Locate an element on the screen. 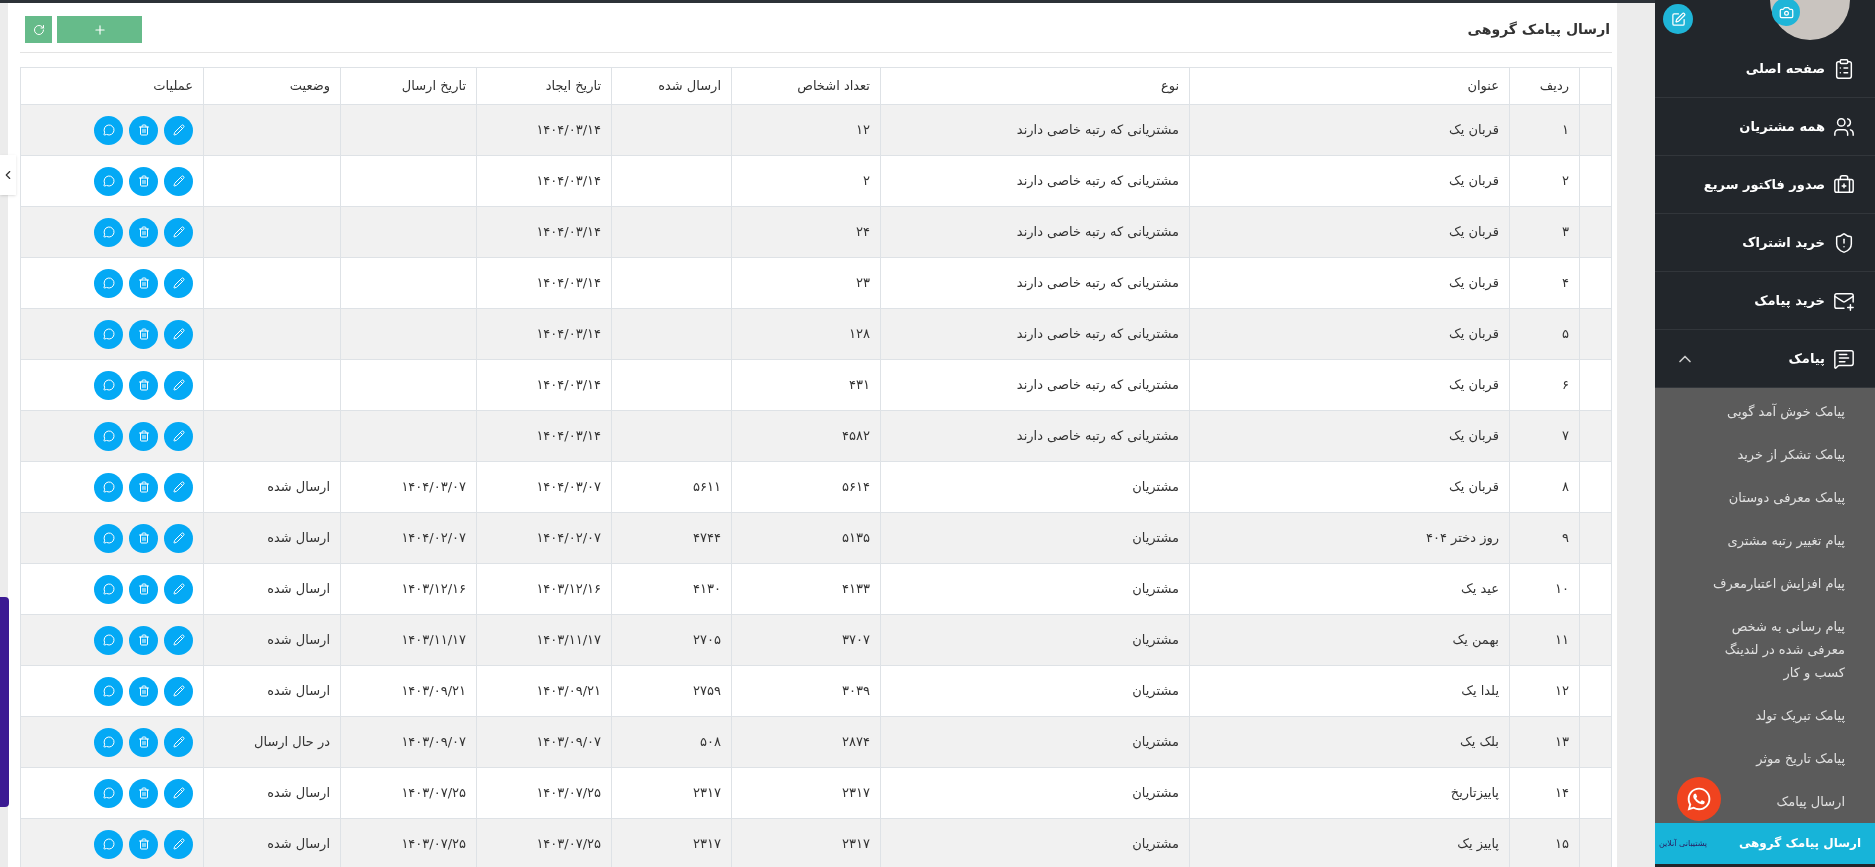 The image size is (1875, 867). table-cell: ۱۲۸ is located at coordinates (859, 334).